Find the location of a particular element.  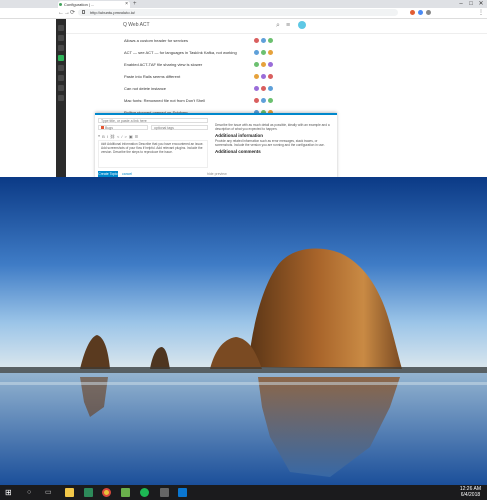

topic-row: Can not delete instance is located at coordinates (299, 89).